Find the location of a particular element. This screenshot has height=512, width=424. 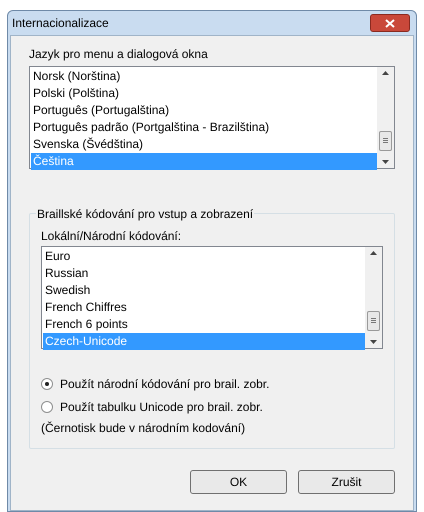

note-text: (Černotisk bude v národním kodování) is located at coordinates (143, 428).